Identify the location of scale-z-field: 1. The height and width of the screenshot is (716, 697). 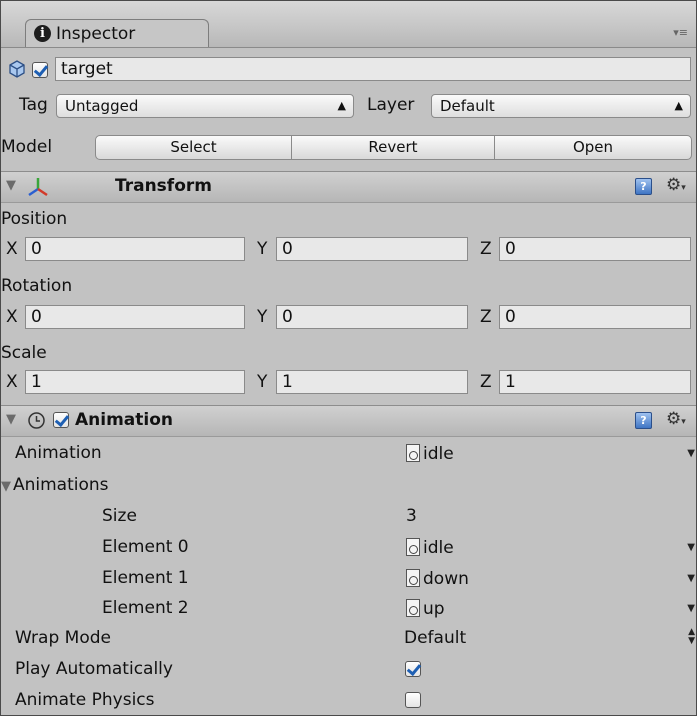
(595, 382).